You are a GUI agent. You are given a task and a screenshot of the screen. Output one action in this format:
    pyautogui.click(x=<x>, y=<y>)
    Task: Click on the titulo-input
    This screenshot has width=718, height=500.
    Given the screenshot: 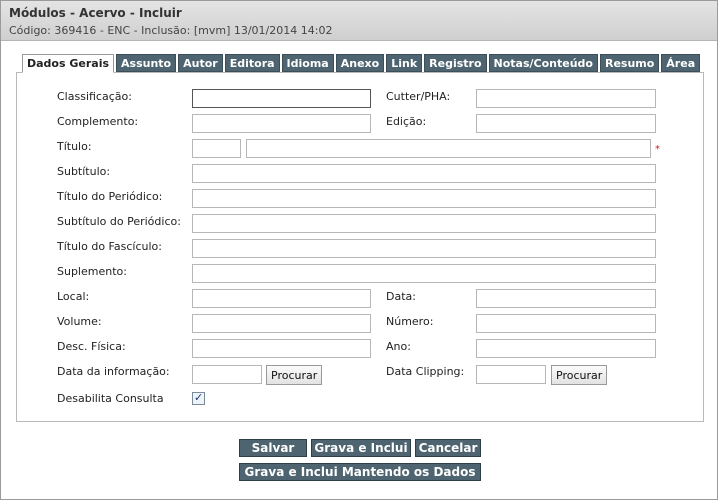 What is the action you would take?
    pyautogui.click(x=448, y=148)
    